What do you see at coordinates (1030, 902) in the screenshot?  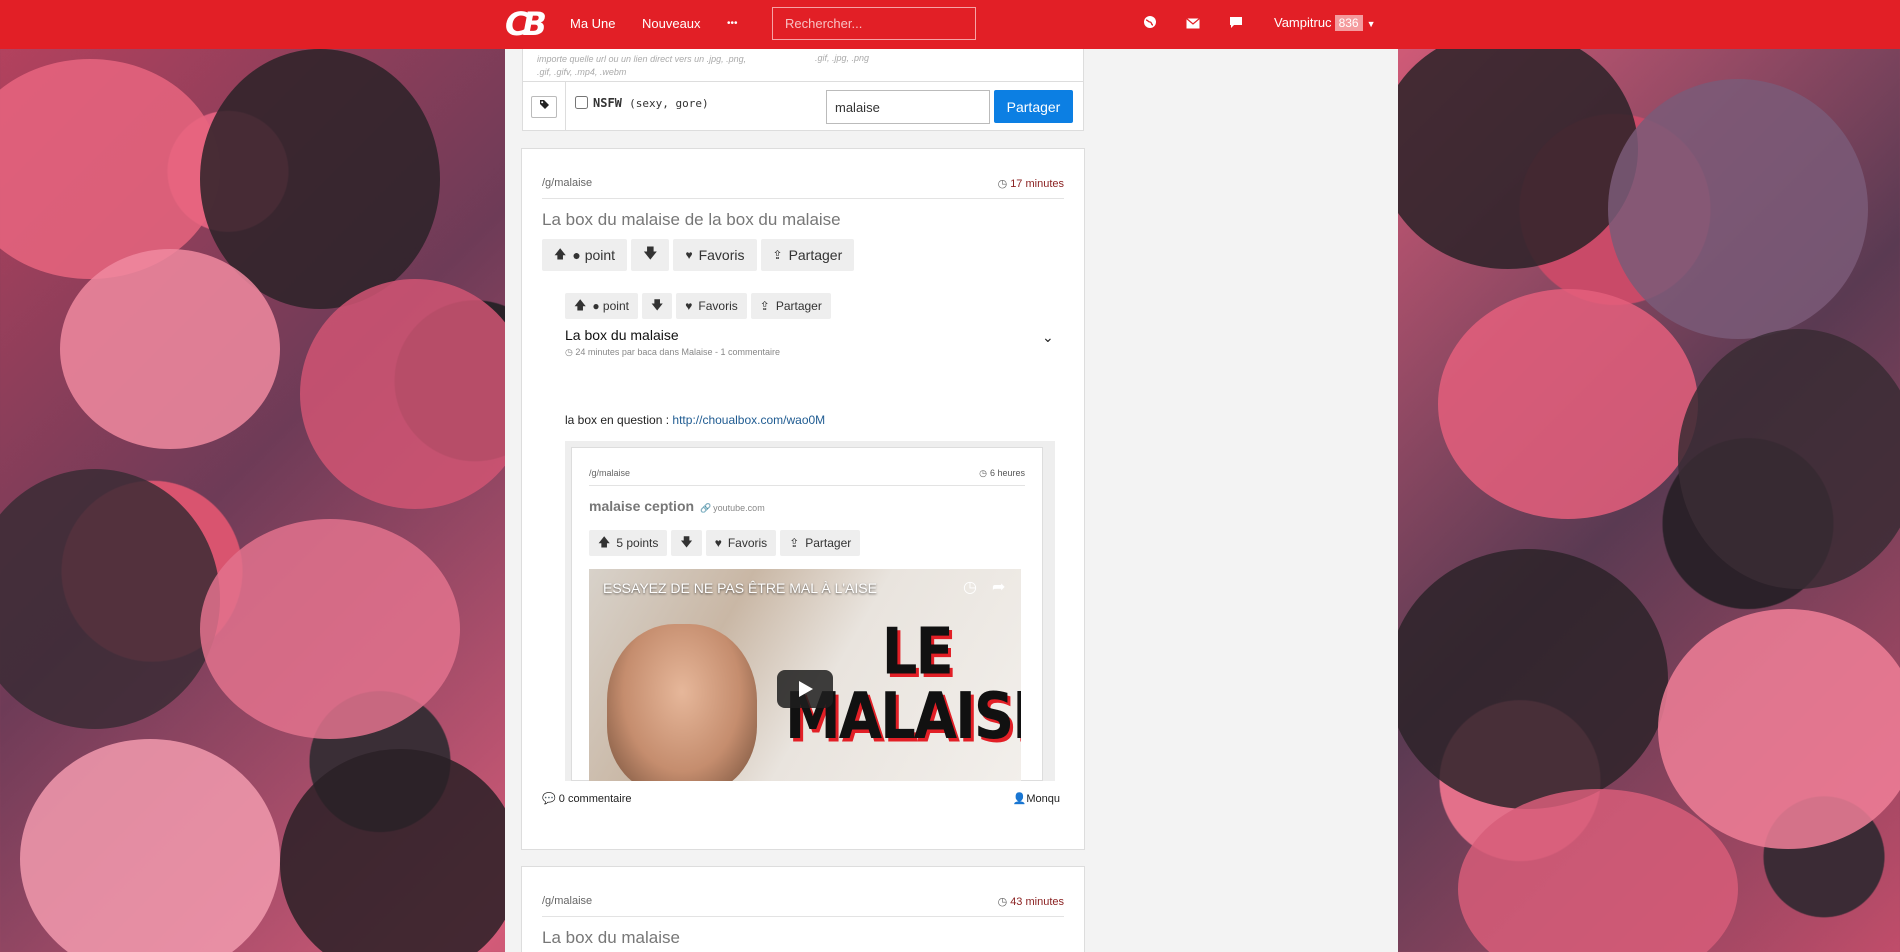 I see `post-time: ◷ 43 minutes` at bounding box center [1030, 902].